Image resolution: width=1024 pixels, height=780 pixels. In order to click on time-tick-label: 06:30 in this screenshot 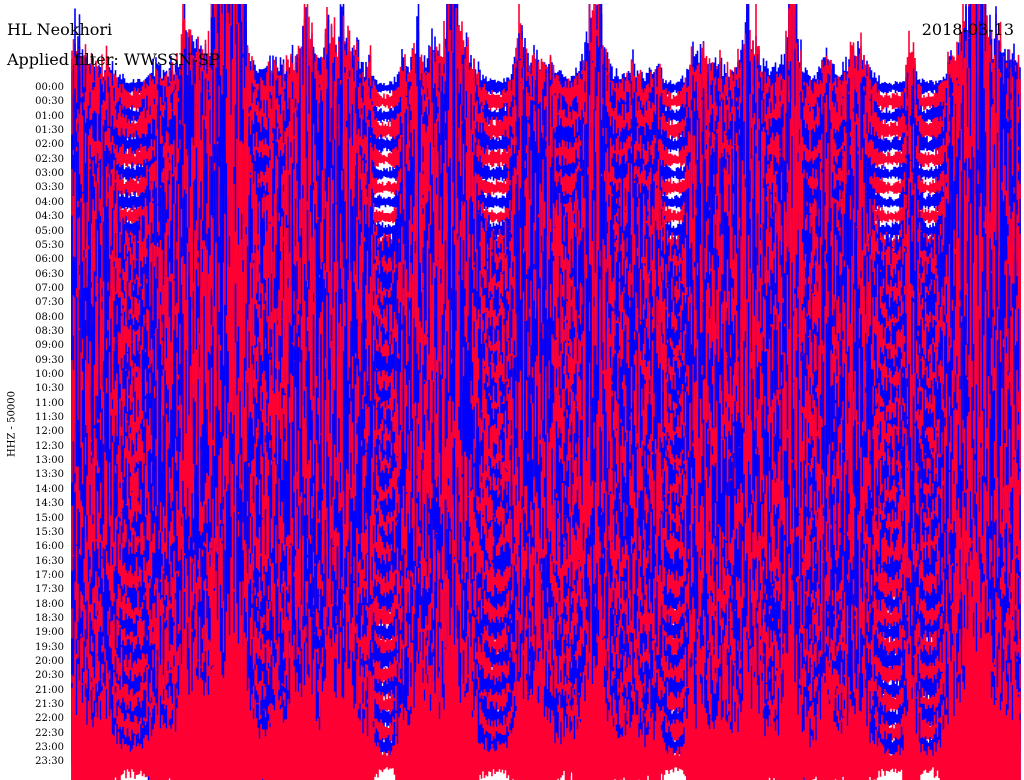, I will do `click(49, 274)`.